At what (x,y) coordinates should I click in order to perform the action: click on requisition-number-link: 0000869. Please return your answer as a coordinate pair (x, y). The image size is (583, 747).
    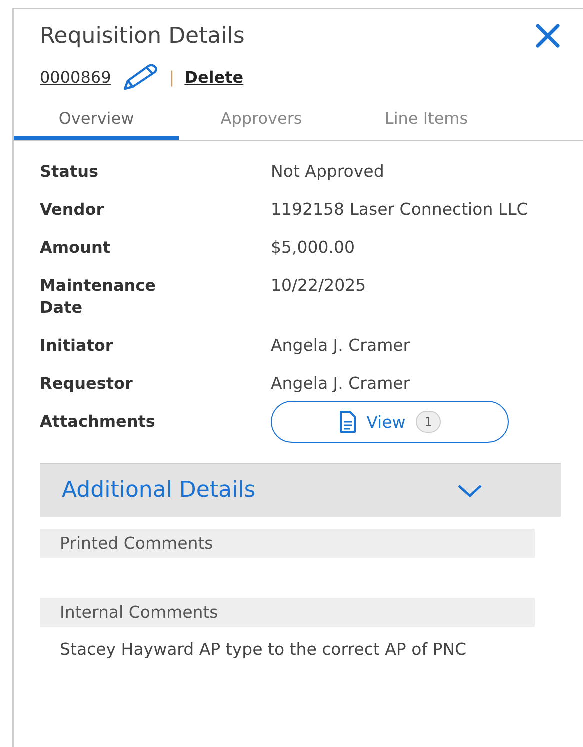
    Looking at the image, I should click on (76, 77).